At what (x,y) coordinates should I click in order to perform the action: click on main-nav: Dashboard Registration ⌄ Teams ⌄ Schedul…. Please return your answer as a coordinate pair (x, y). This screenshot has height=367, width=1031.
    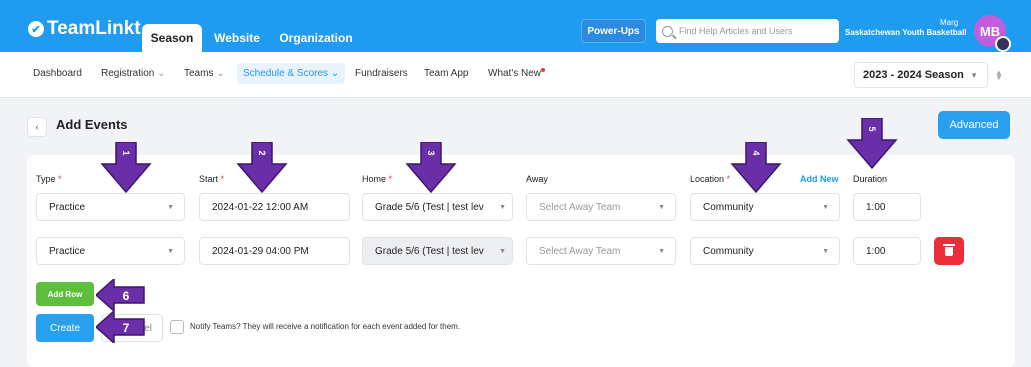
    Looking at the image, I should click on (515, 75).